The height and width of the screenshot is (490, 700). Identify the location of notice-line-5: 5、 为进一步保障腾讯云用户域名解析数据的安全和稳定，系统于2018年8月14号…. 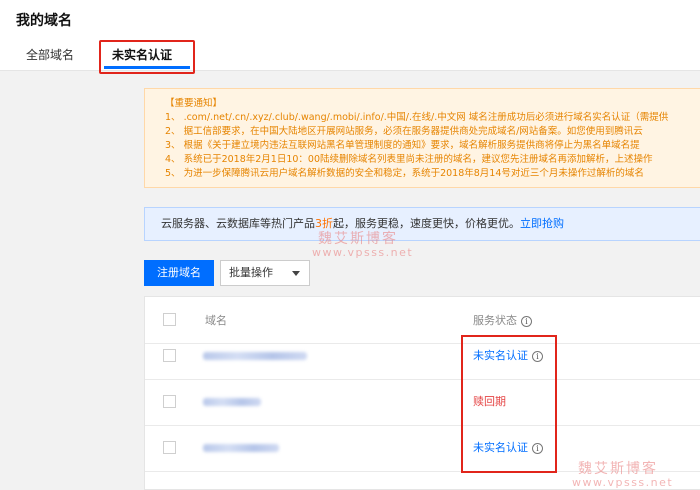
(404, 173).